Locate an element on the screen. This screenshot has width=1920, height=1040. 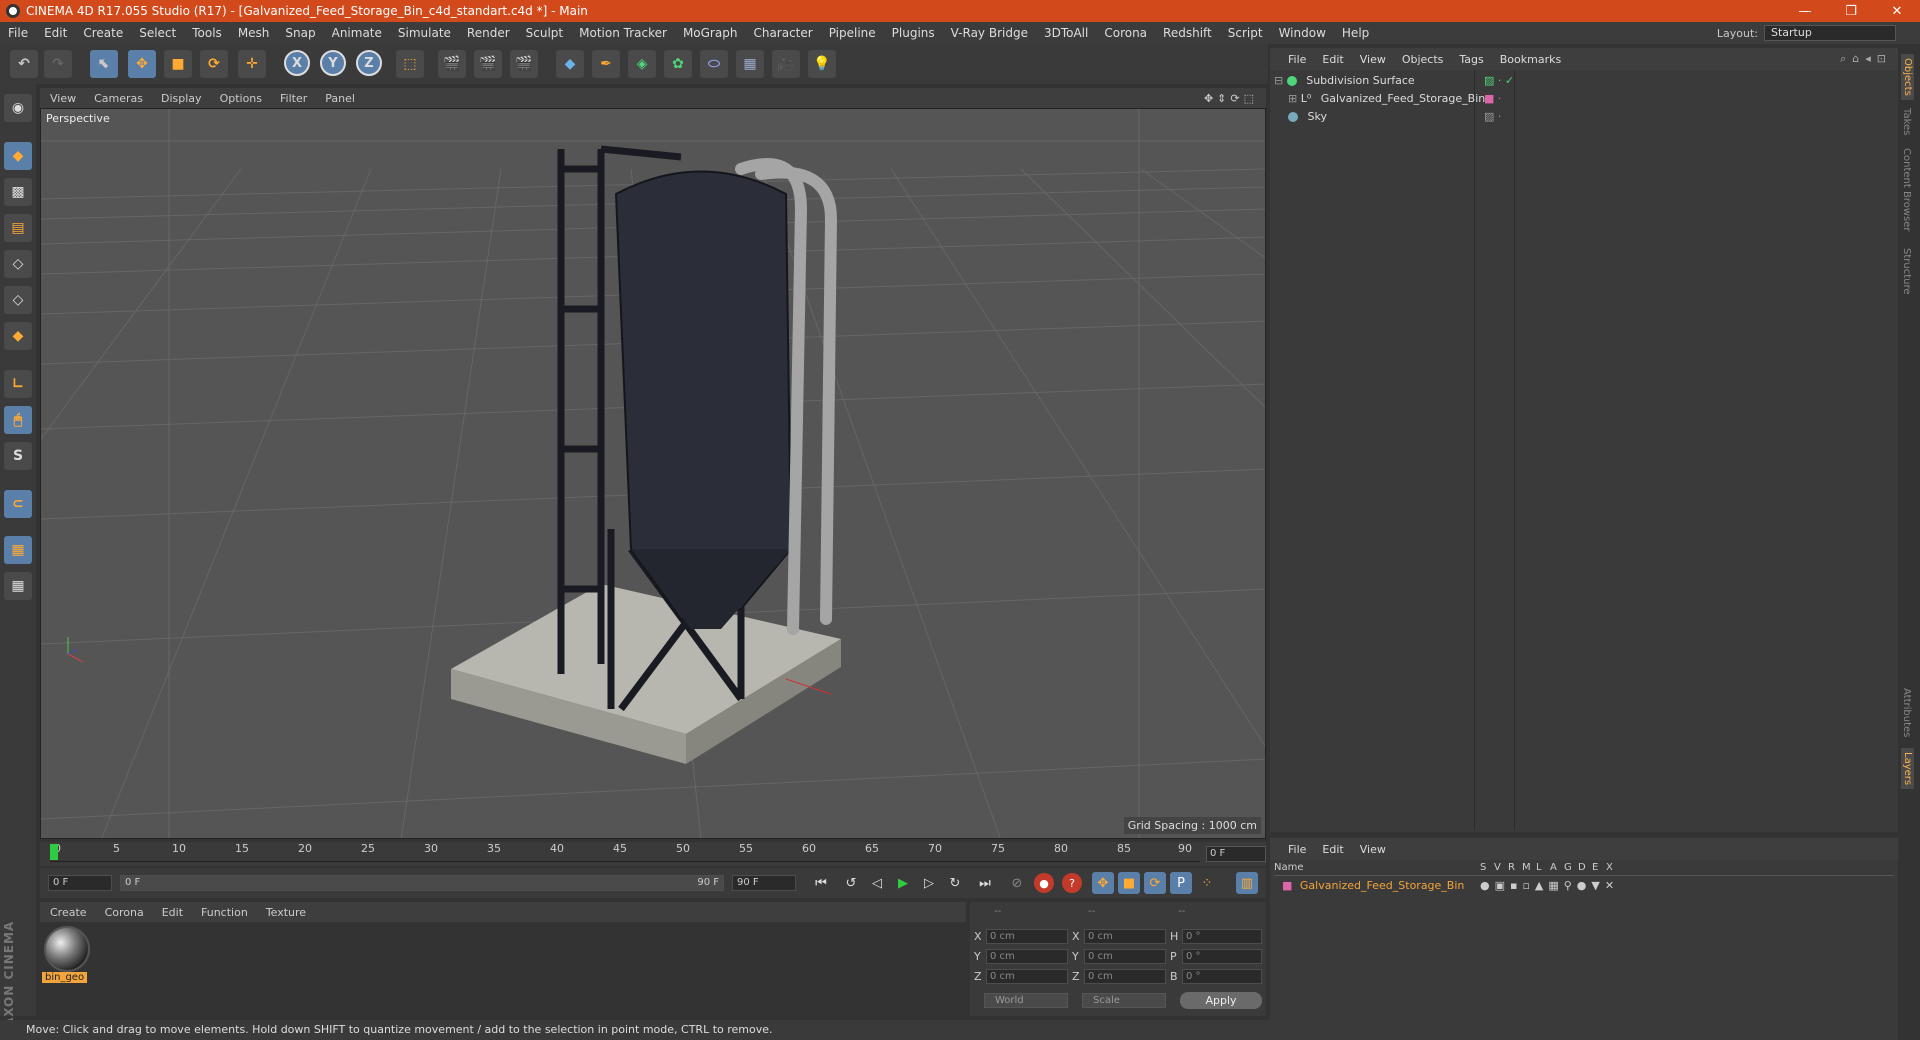
live-selection-icon: ⬉ is located at coordinates (104, 64).